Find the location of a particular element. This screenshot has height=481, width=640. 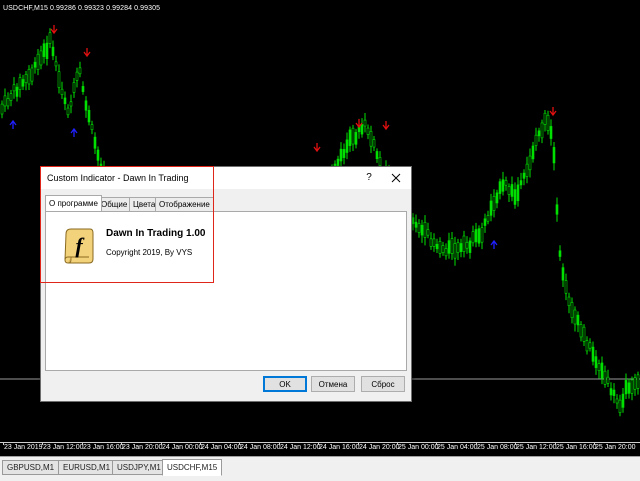

symbol-tab-gbpusd-m1: GBPUSD,M1 is located at coordinates (31, 467).